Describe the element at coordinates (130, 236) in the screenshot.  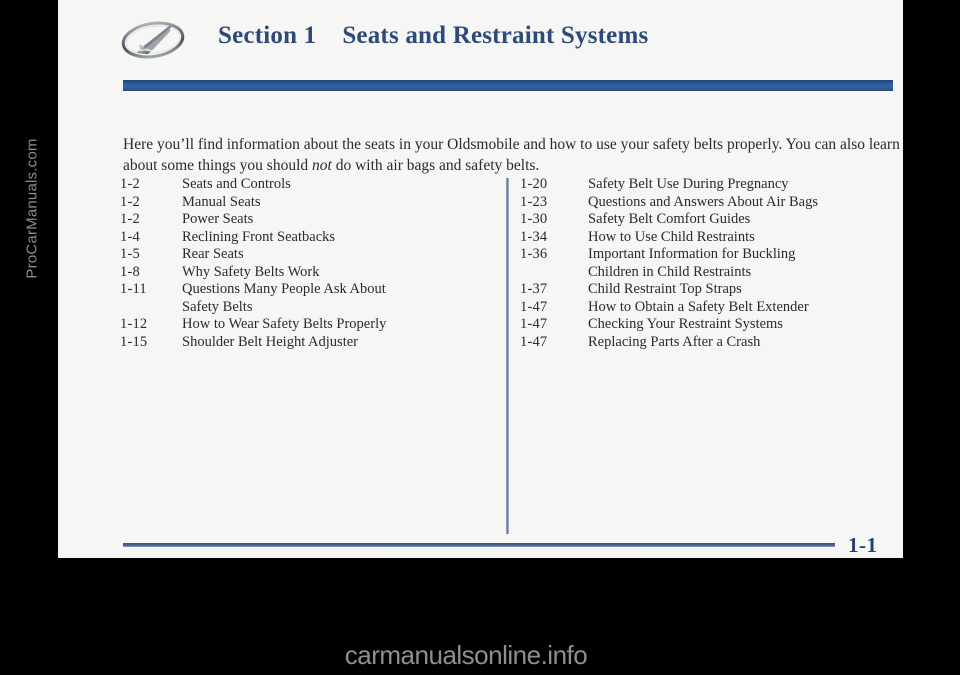
I see `toc-entry-page: 1-4` at that location.